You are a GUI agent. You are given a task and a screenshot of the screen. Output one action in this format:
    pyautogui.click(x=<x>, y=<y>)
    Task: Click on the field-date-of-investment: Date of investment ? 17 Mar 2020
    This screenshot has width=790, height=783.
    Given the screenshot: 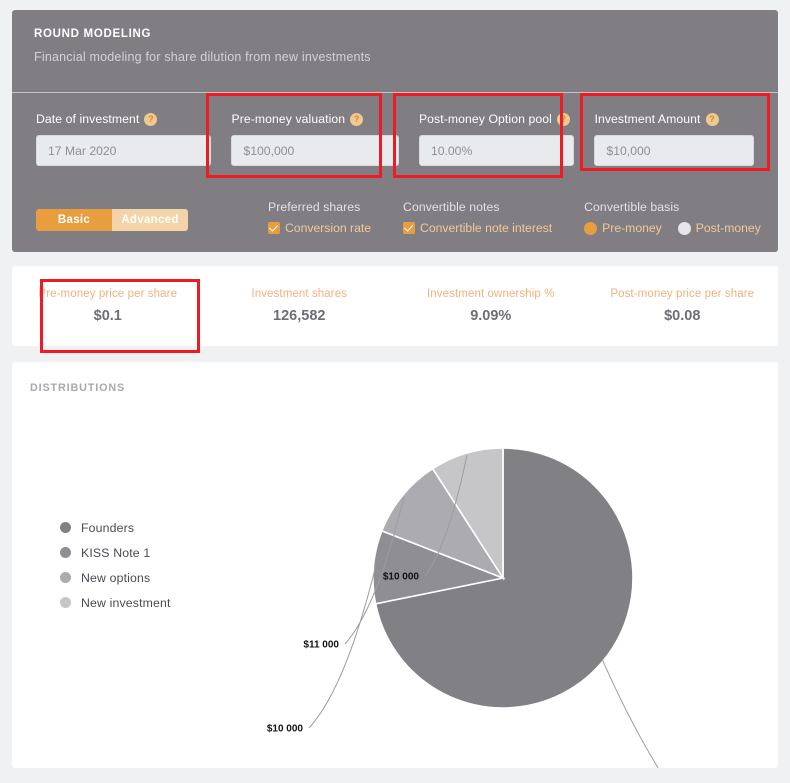 What is the action you would take?
    pyautogui.click(x=123, y=140)
    